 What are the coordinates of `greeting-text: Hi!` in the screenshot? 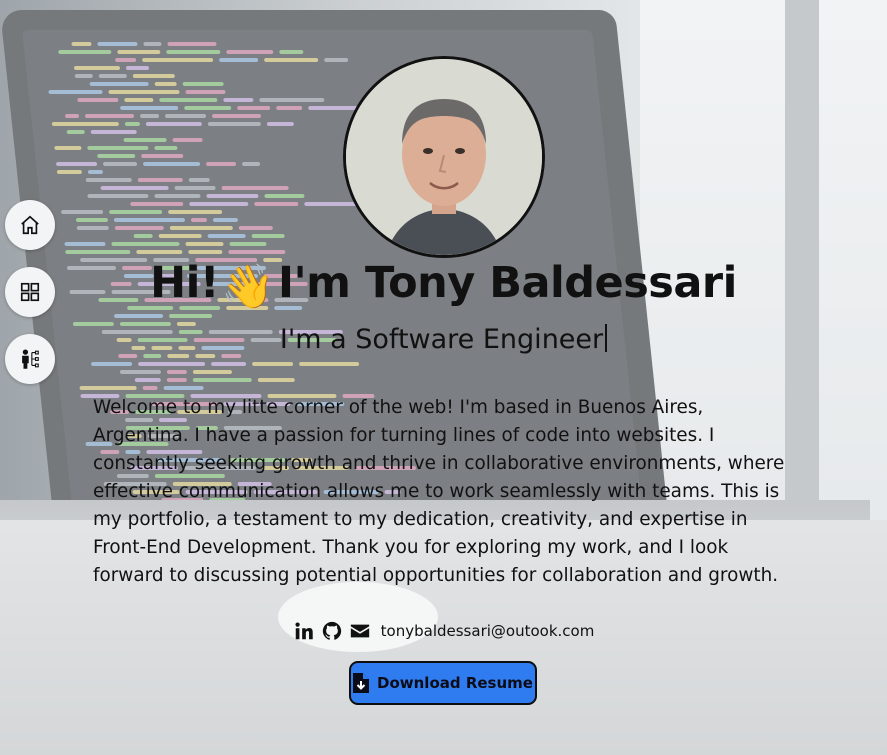 It's located at (184, 283).